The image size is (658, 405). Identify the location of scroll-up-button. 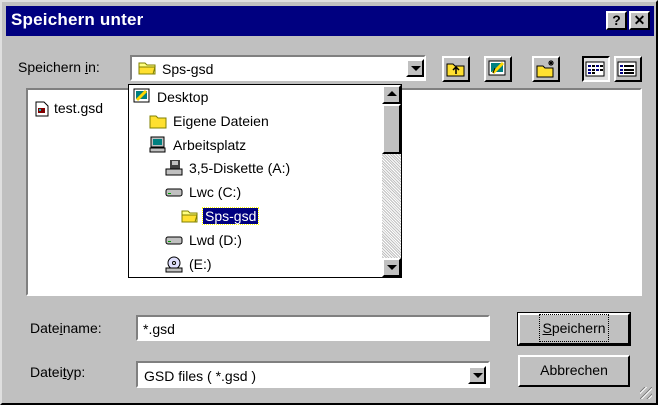
(391, 94).